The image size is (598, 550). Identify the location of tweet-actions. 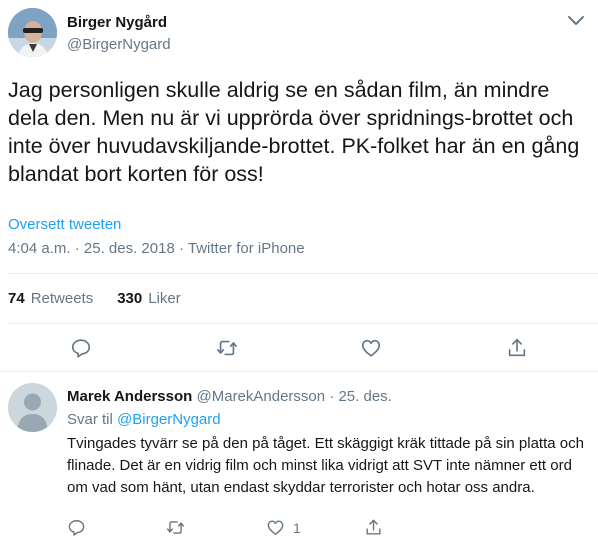
(299, 350).